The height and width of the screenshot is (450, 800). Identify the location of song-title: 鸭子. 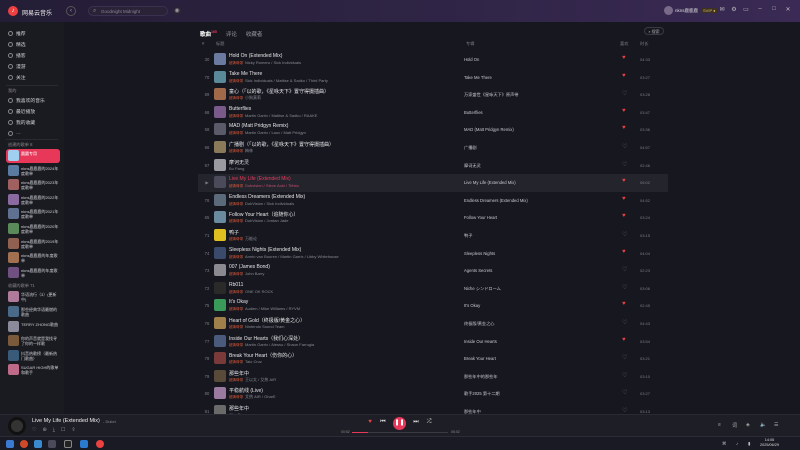
(234, 232).